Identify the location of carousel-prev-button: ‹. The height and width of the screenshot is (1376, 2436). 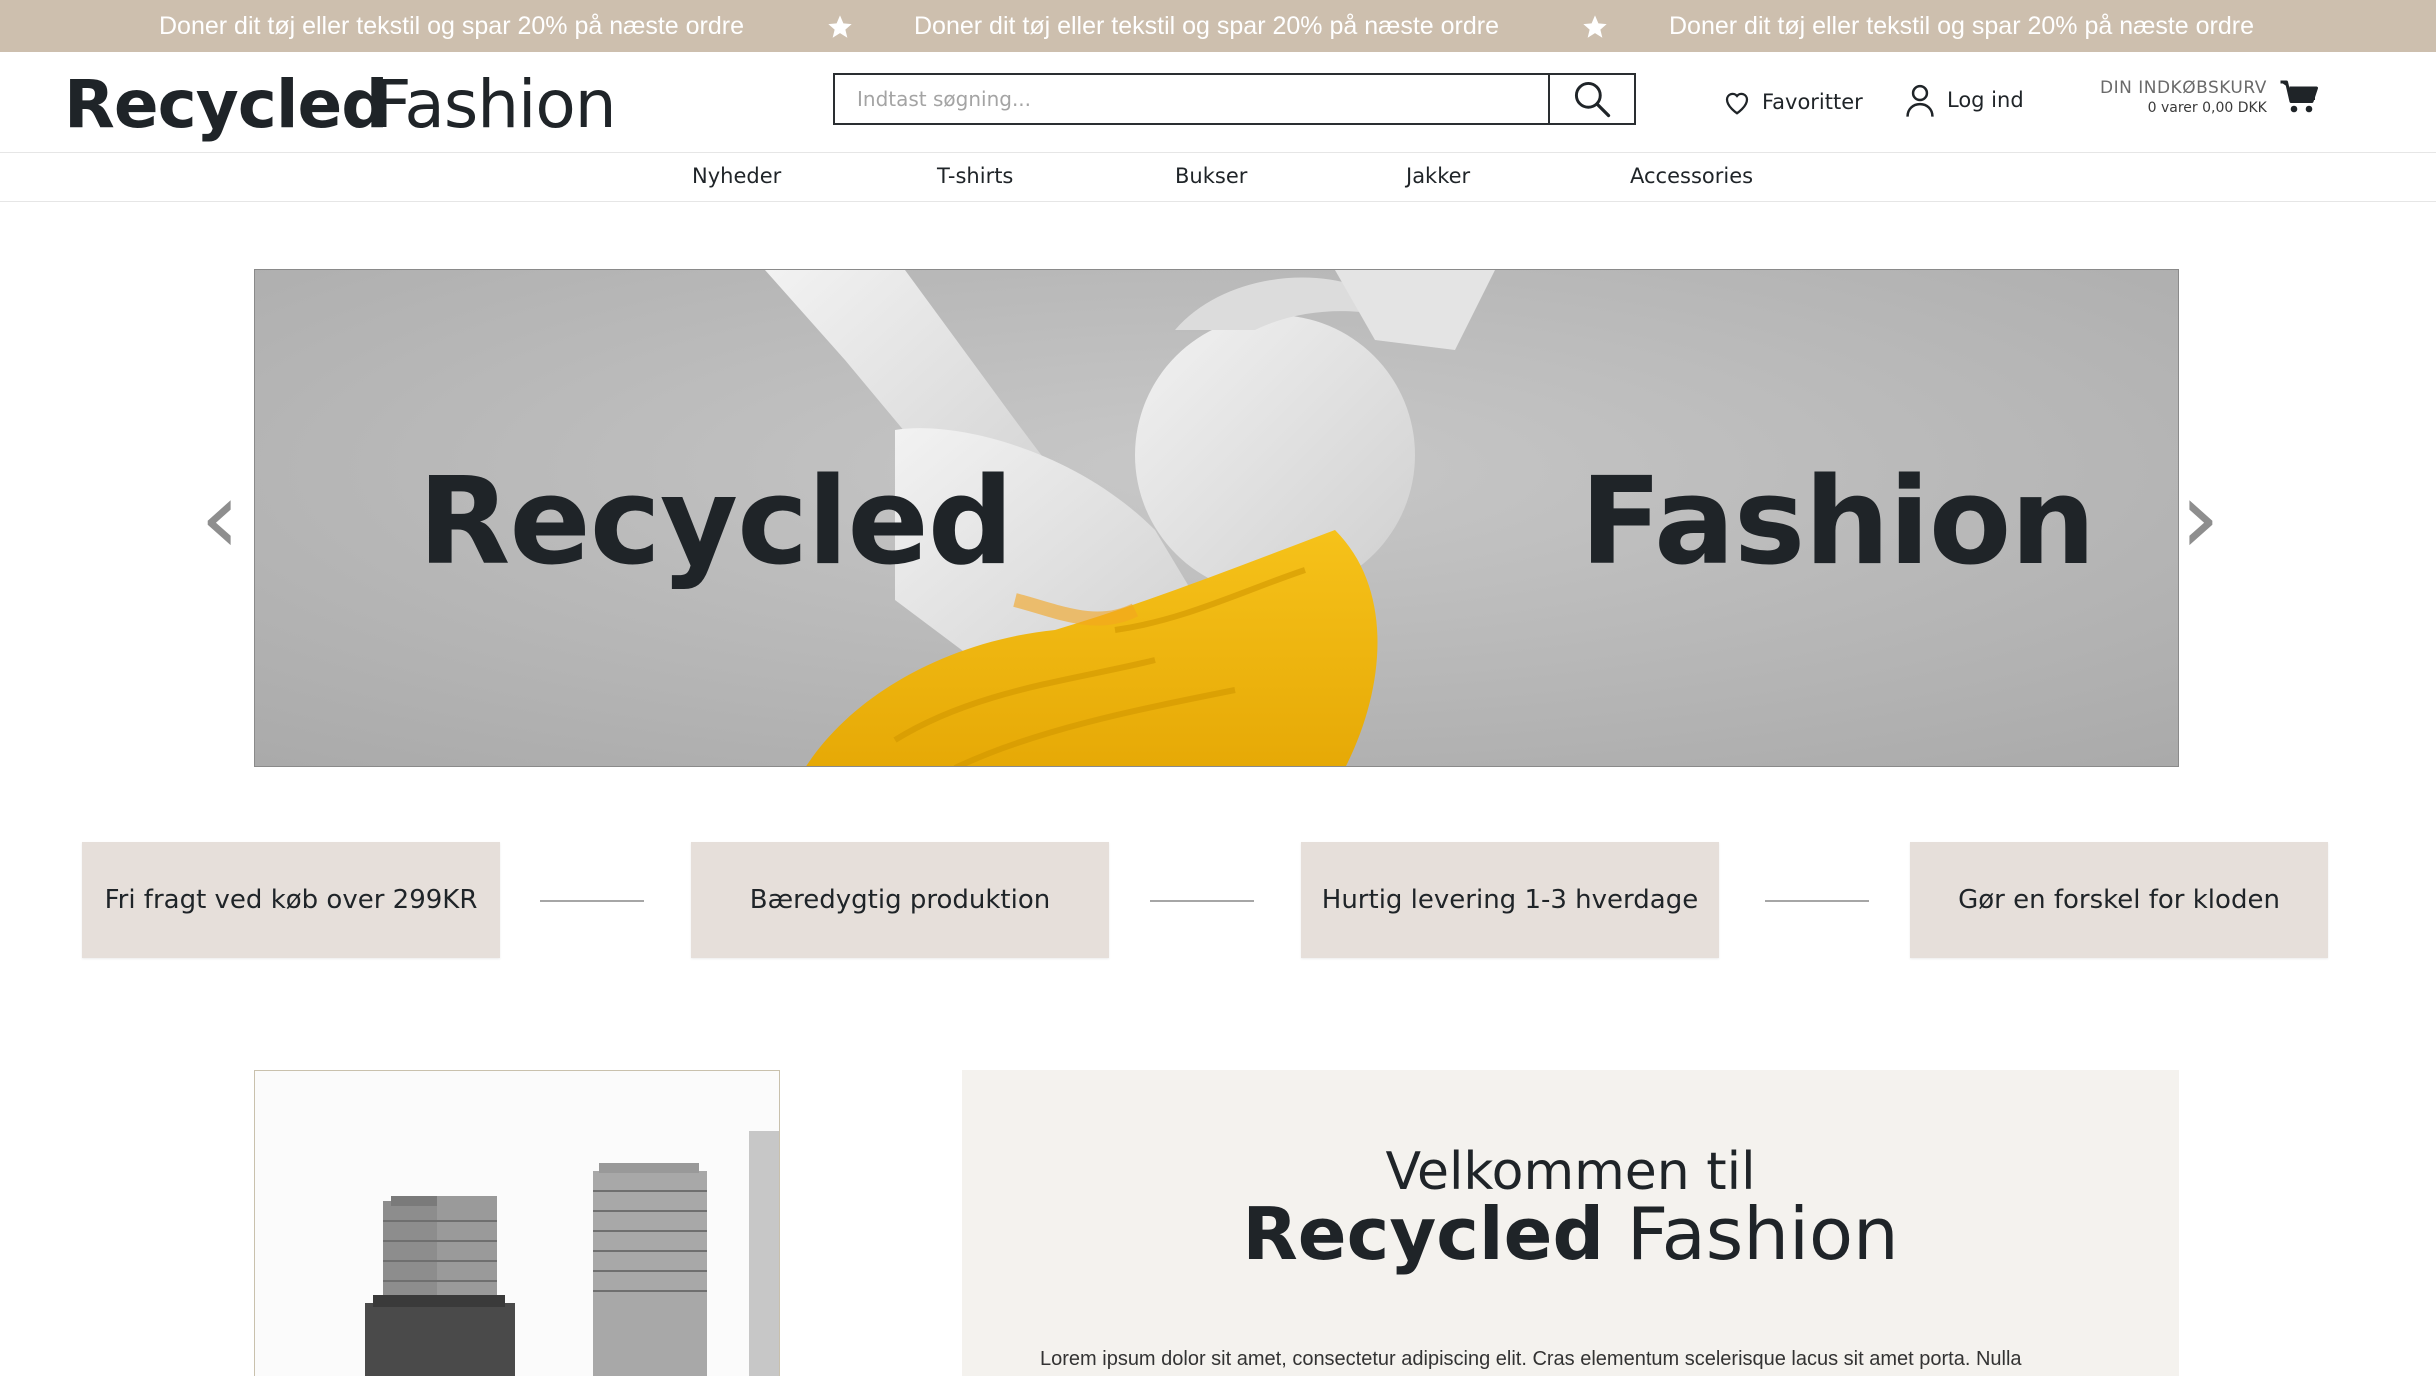
(220, 518).